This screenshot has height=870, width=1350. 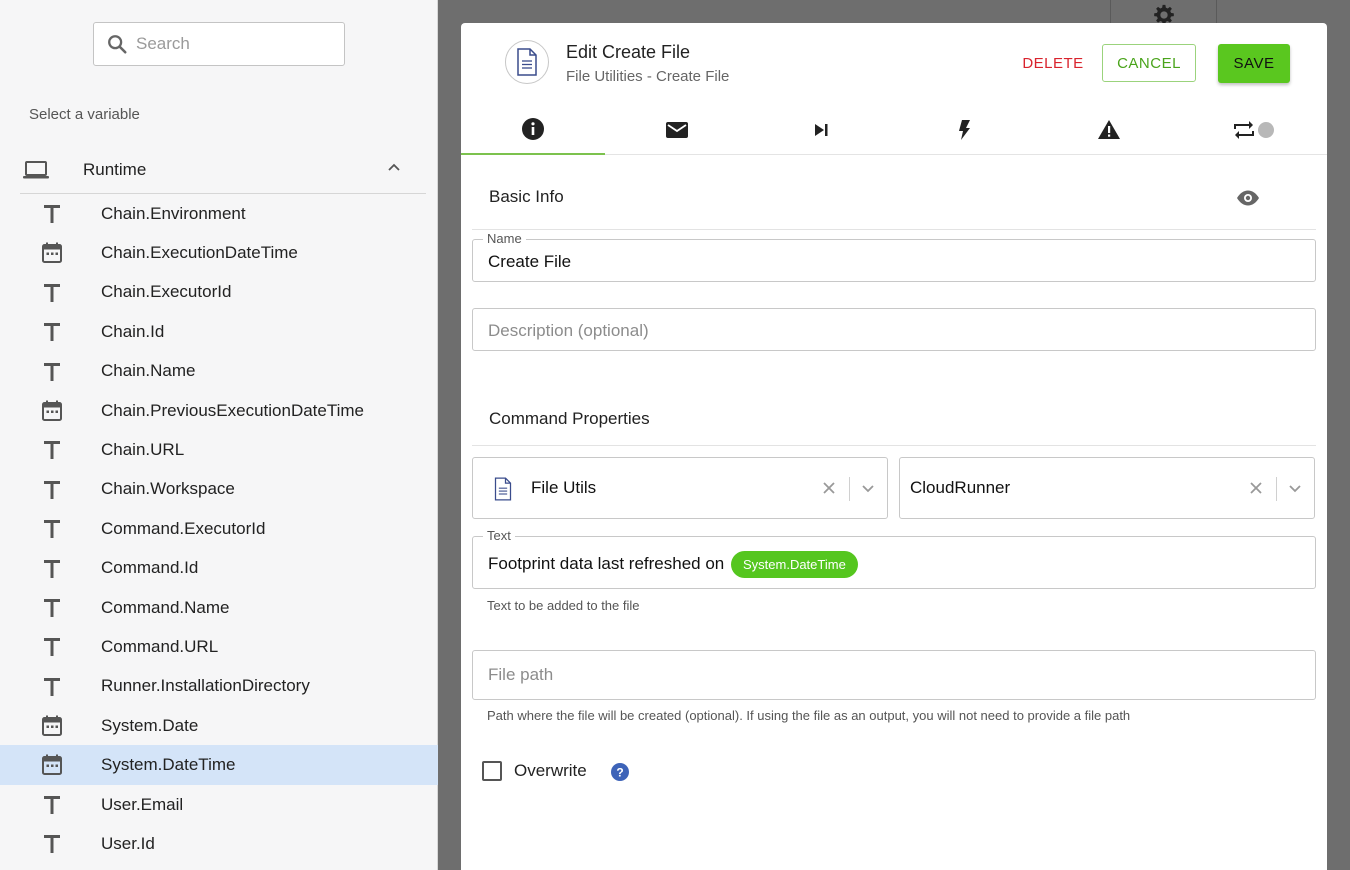 I want to click on variable-item: User.Id, so click(x=219, y=843).